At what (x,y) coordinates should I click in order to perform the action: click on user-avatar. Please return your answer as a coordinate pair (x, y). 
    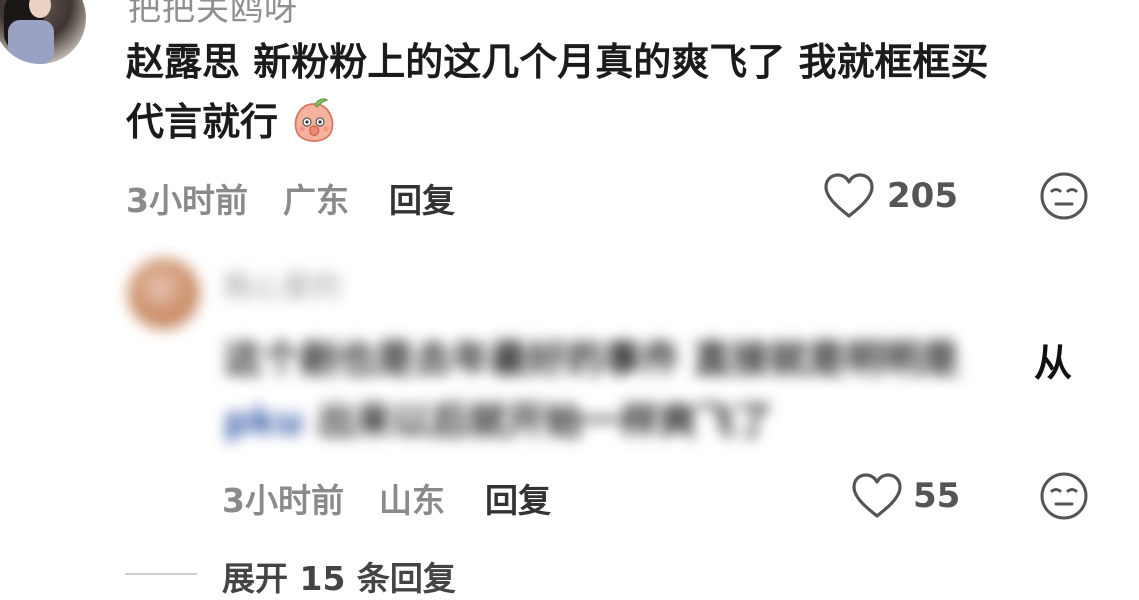
    Looking at the image, I should click on (43, 32).